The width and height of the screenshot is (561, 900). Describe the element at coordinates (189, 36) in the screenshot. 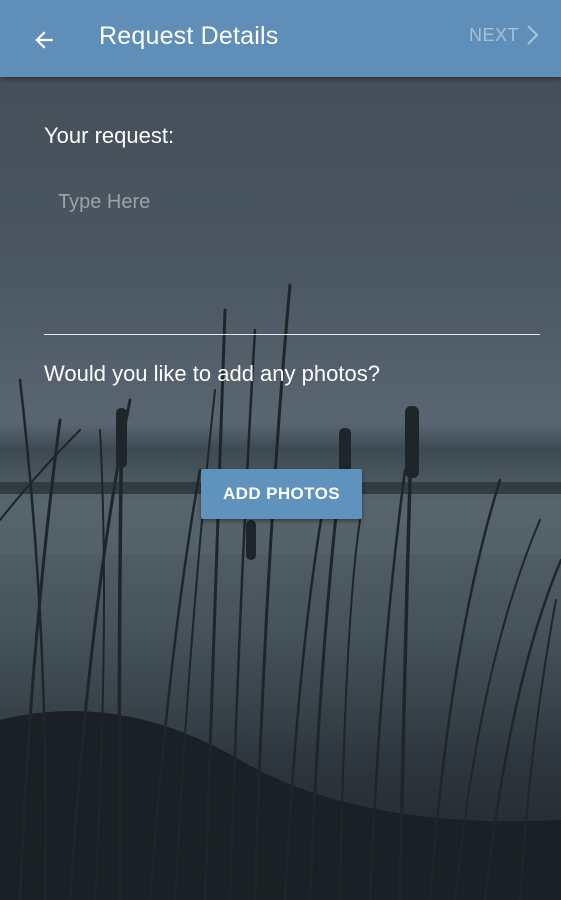

I see `page-title: Request Details` at that location.